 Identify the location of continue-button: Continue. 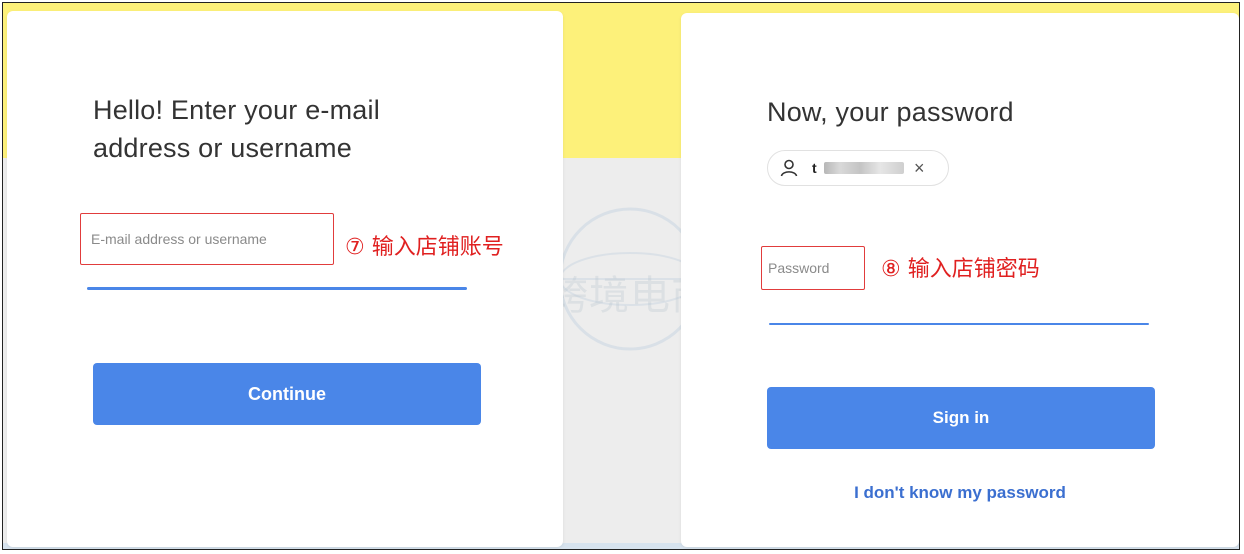
(287, 394).